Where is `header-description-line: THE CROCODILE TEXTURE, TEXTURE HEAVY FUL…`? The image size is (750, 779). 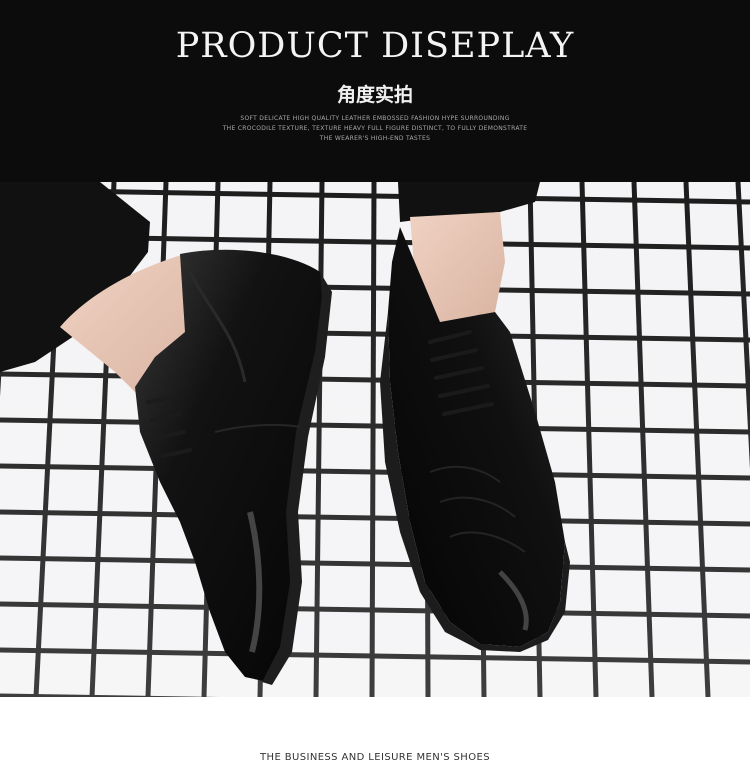
header-description-line: THE CROCODILE TEXTURE, TEXTURE HEAVY FUL… is located at coordinates (375, 128).